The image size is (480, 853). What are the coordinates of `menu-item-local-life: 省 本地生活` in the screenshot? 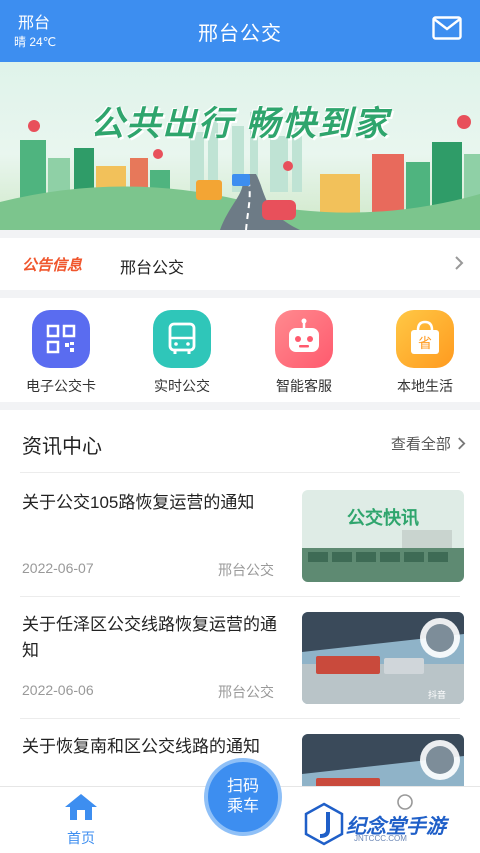 It's located at (425, 353).